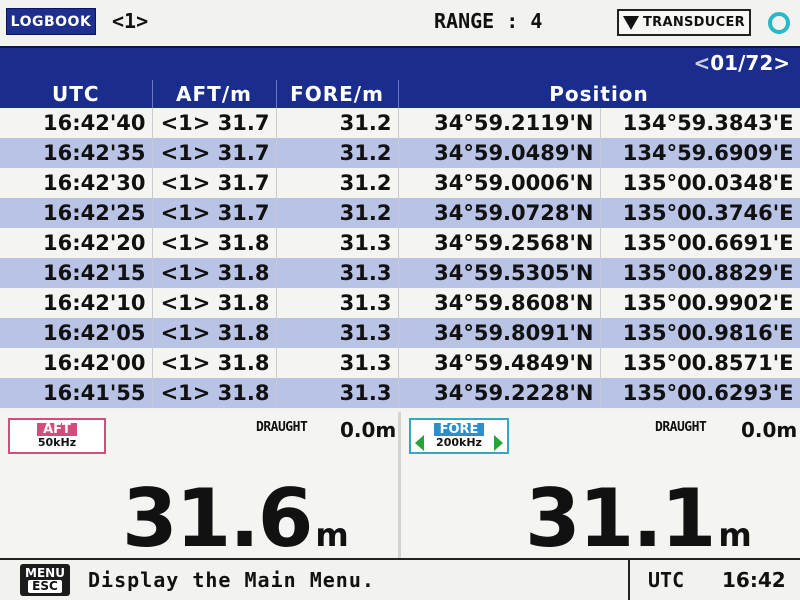 This screenshot has width=800, height=600. Describe the element at coordinates (214, 94) in the screenshot. I see `column-header-aft: AFT/m` at that location.